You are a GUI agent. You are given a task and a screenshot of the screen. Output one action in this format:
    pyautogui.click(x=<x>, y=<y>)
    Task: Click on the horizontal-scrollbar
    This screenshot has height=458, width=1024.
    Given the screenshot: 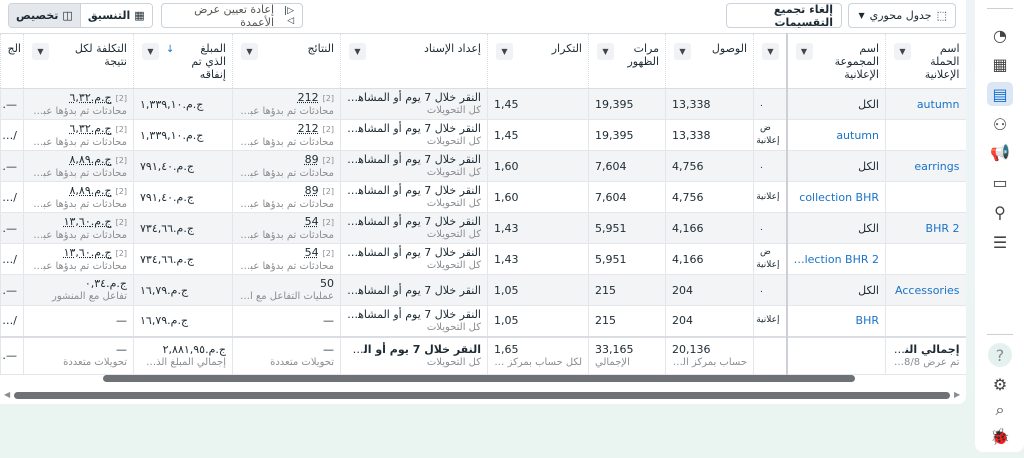 What is the action you would take?
    pyautogui.click(x=482, y=395)
    